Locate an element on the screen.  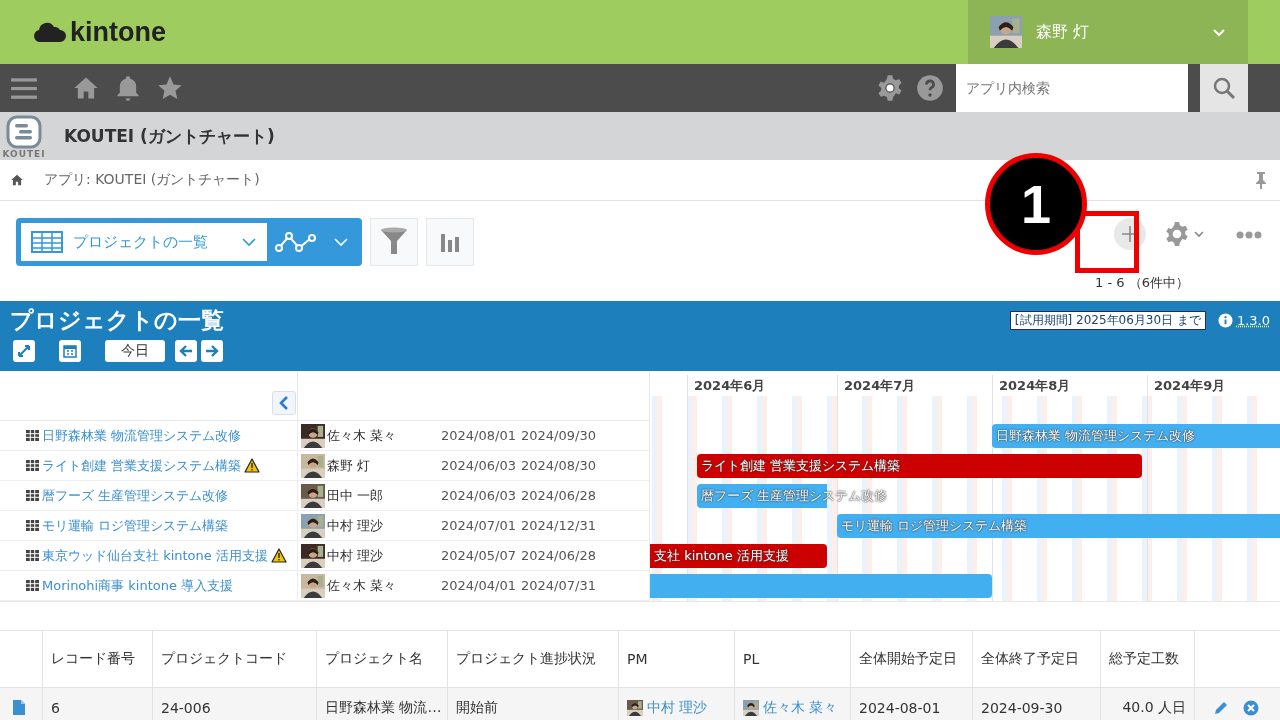
arrow-right-icon is located at coordinates (212, 351).